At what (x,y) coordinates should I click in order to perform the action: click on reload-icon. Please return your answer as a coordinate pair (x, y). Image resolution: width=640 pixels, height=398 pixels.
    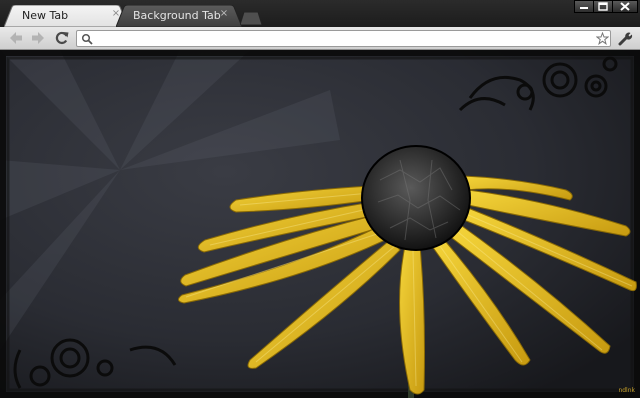
    Looking at the image, I should click on (62, 38).